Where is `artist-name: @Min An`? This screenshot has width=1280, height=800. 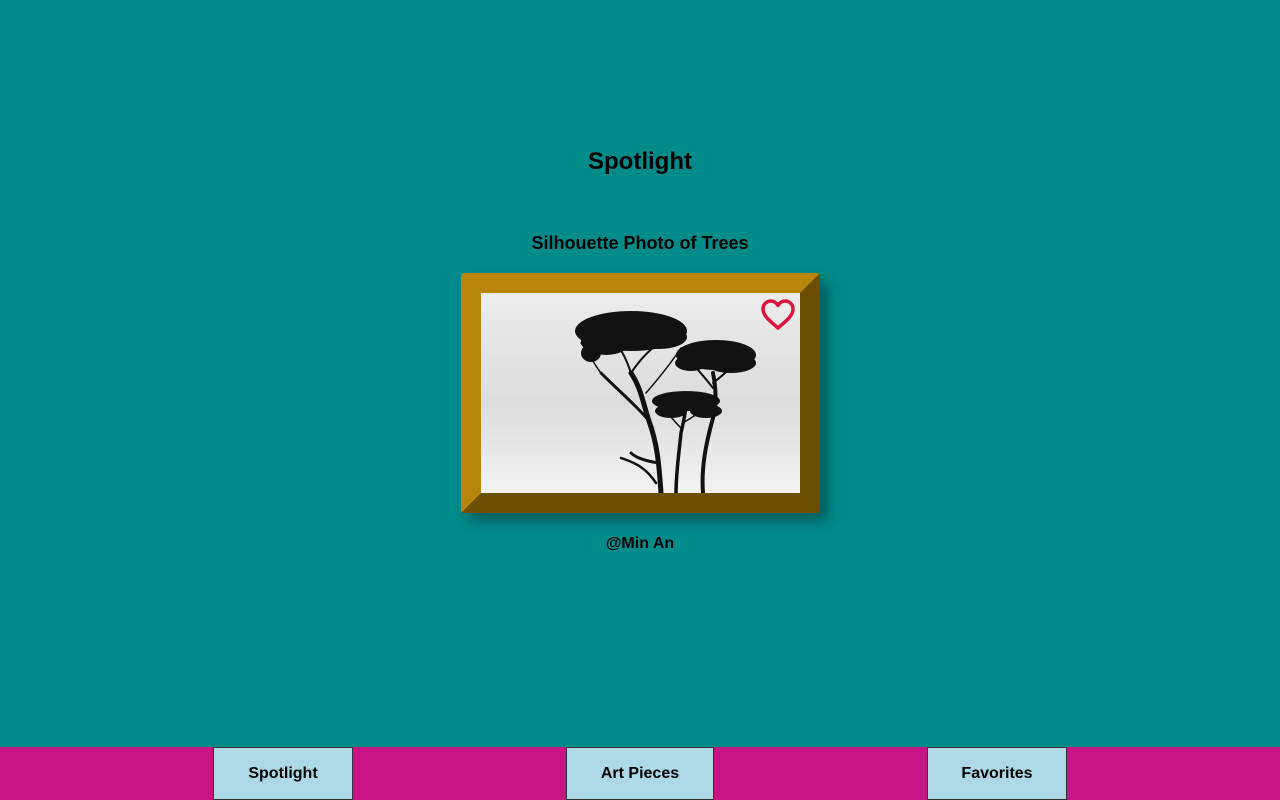 artist-name: @Min An is located at coordinates (640, 543).